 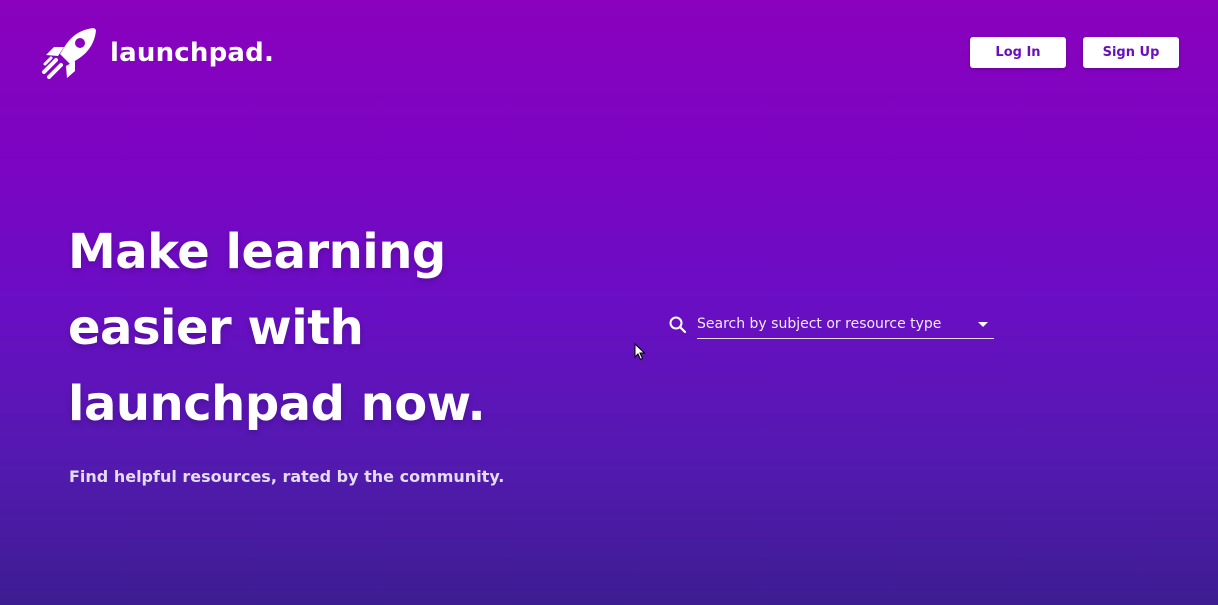 I want to click on login-button: Log In, so click(x=1018, y=52).